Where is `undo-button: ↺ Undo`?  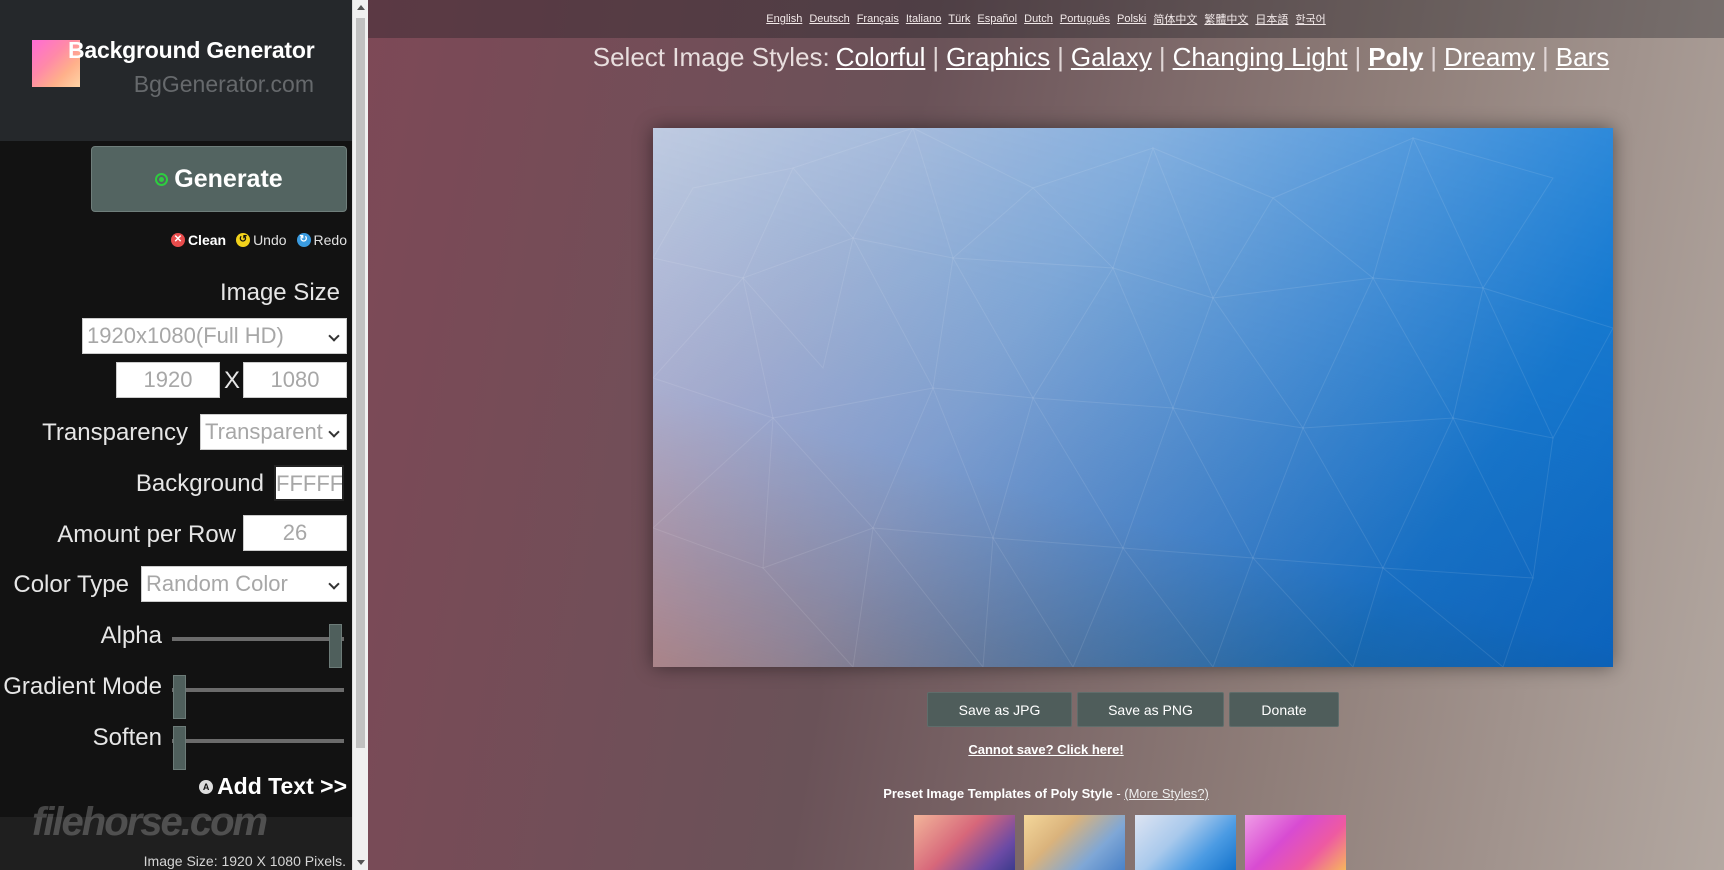 undo-button: ↺ Undo is located at coordinates (261, 240).